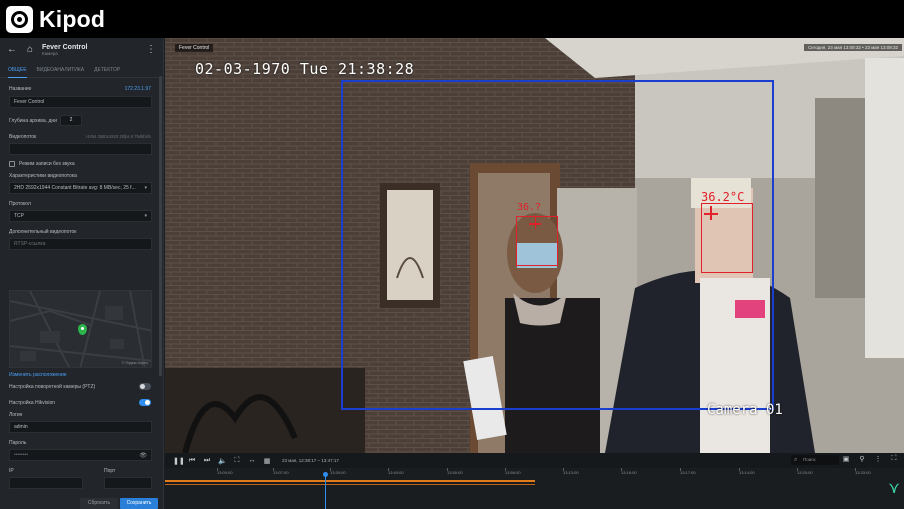 The image size is (904, 509). Describe the element at coordinates (19, 19) in the screenshot. I see `kipod-logo-icon` at that location.